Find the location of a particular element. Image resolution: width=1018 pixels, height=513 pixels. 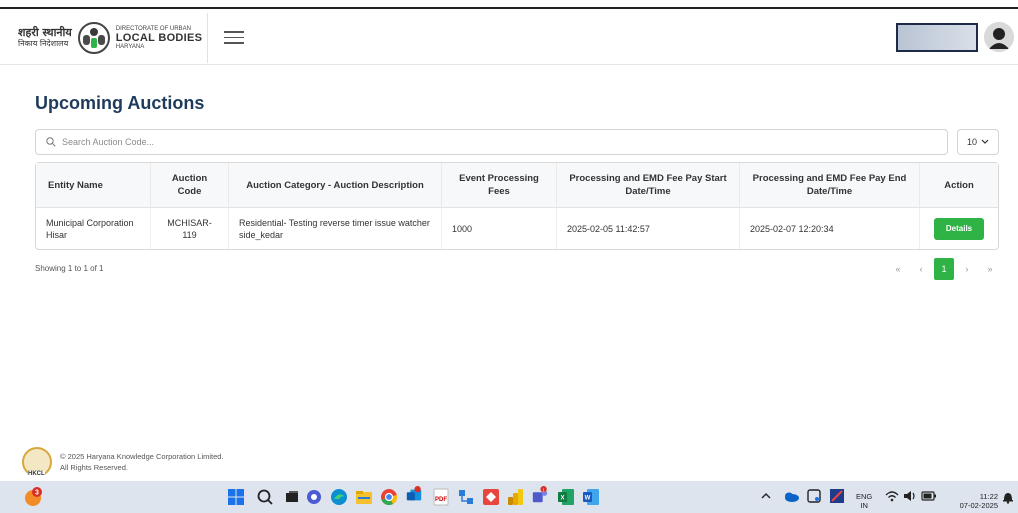

first-page-button: « is located at coordinates (898, 269).